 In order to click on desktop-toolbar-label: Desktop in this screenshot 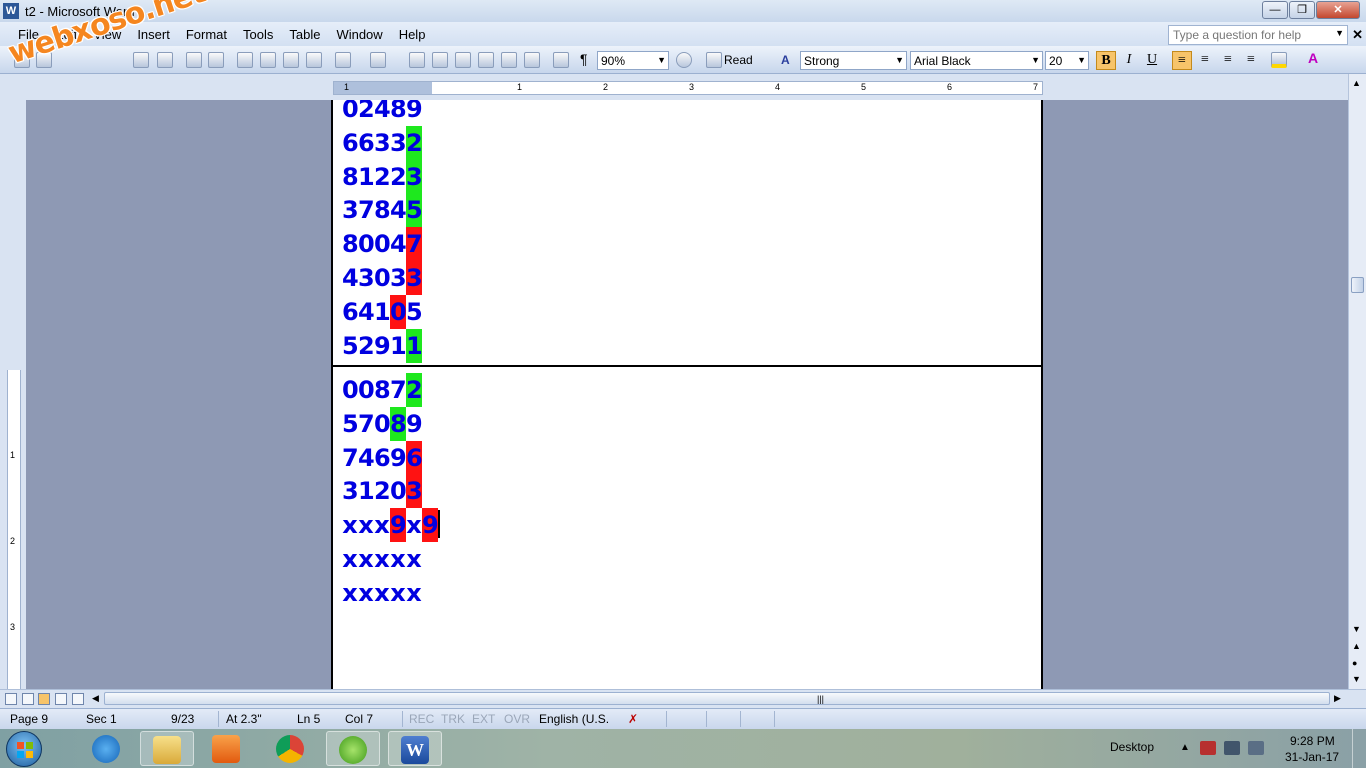, I will do `click(1132, 747)`.